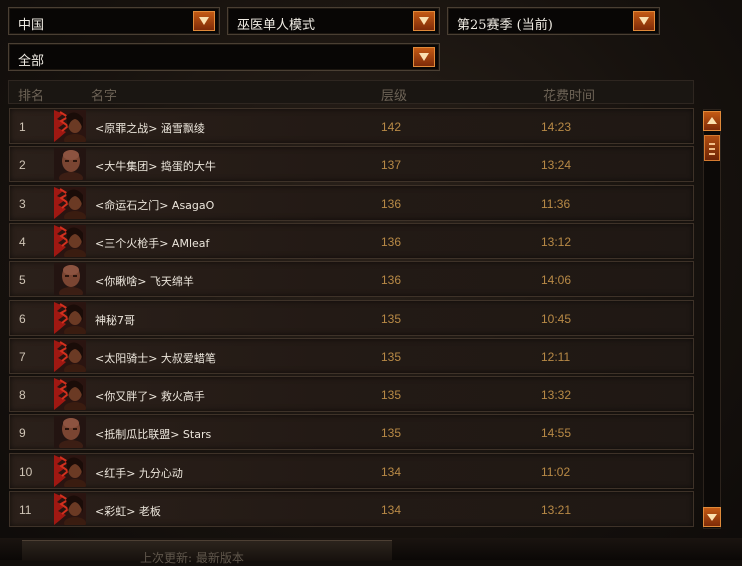 This screenshot has width=742, height=566. Describe the element at coordinates (192, 558) in the screenshot. I see `footer-text: 上次更新: 最新版本` at that location.